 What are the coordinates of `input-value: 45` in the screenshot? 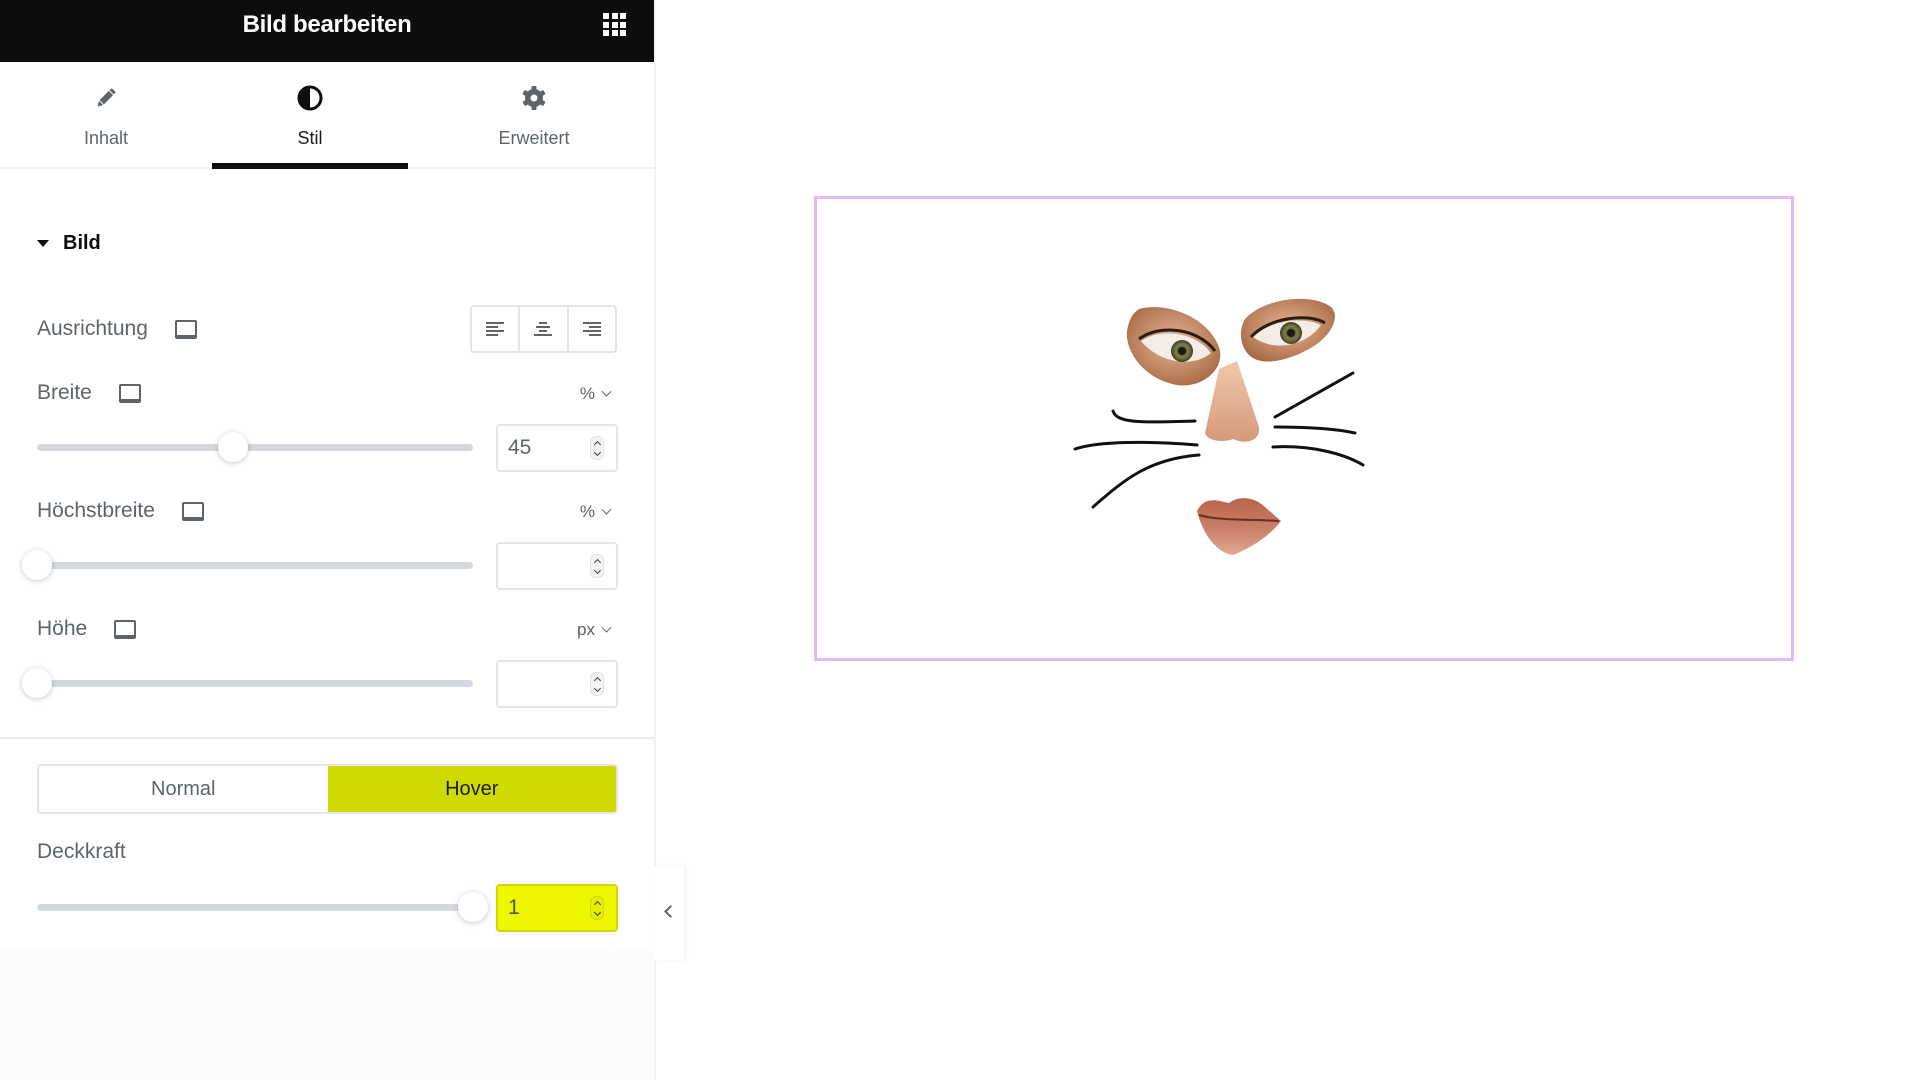 It's located at (520, 447).